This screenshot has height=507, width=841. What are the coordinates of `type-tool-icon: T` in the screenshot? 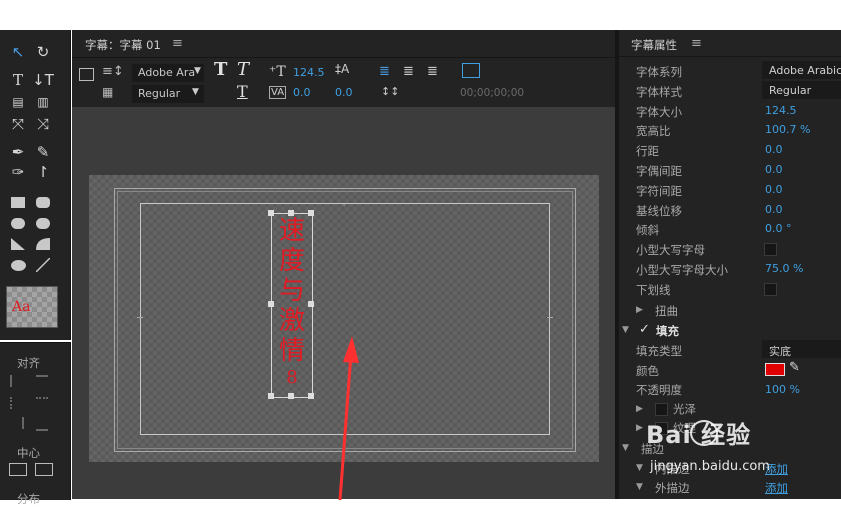 It's located at (18, 80).